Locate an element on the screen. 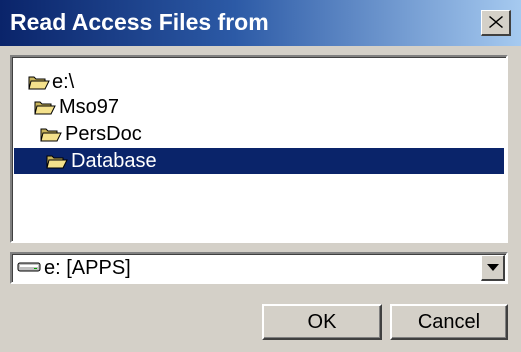 This screenshot has height=352, width=521. dialog-title: Read Access Files from is located at coordinates (139, 22).